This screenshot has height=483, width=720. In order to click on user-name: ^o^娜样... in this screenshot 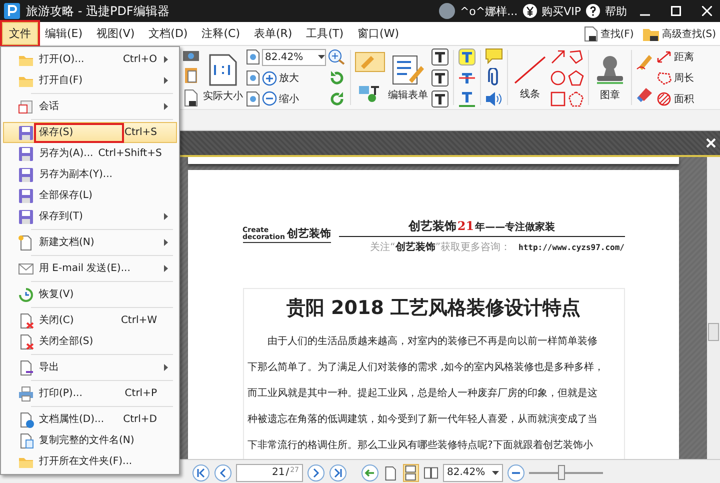, I will do `click(489, 11)`.